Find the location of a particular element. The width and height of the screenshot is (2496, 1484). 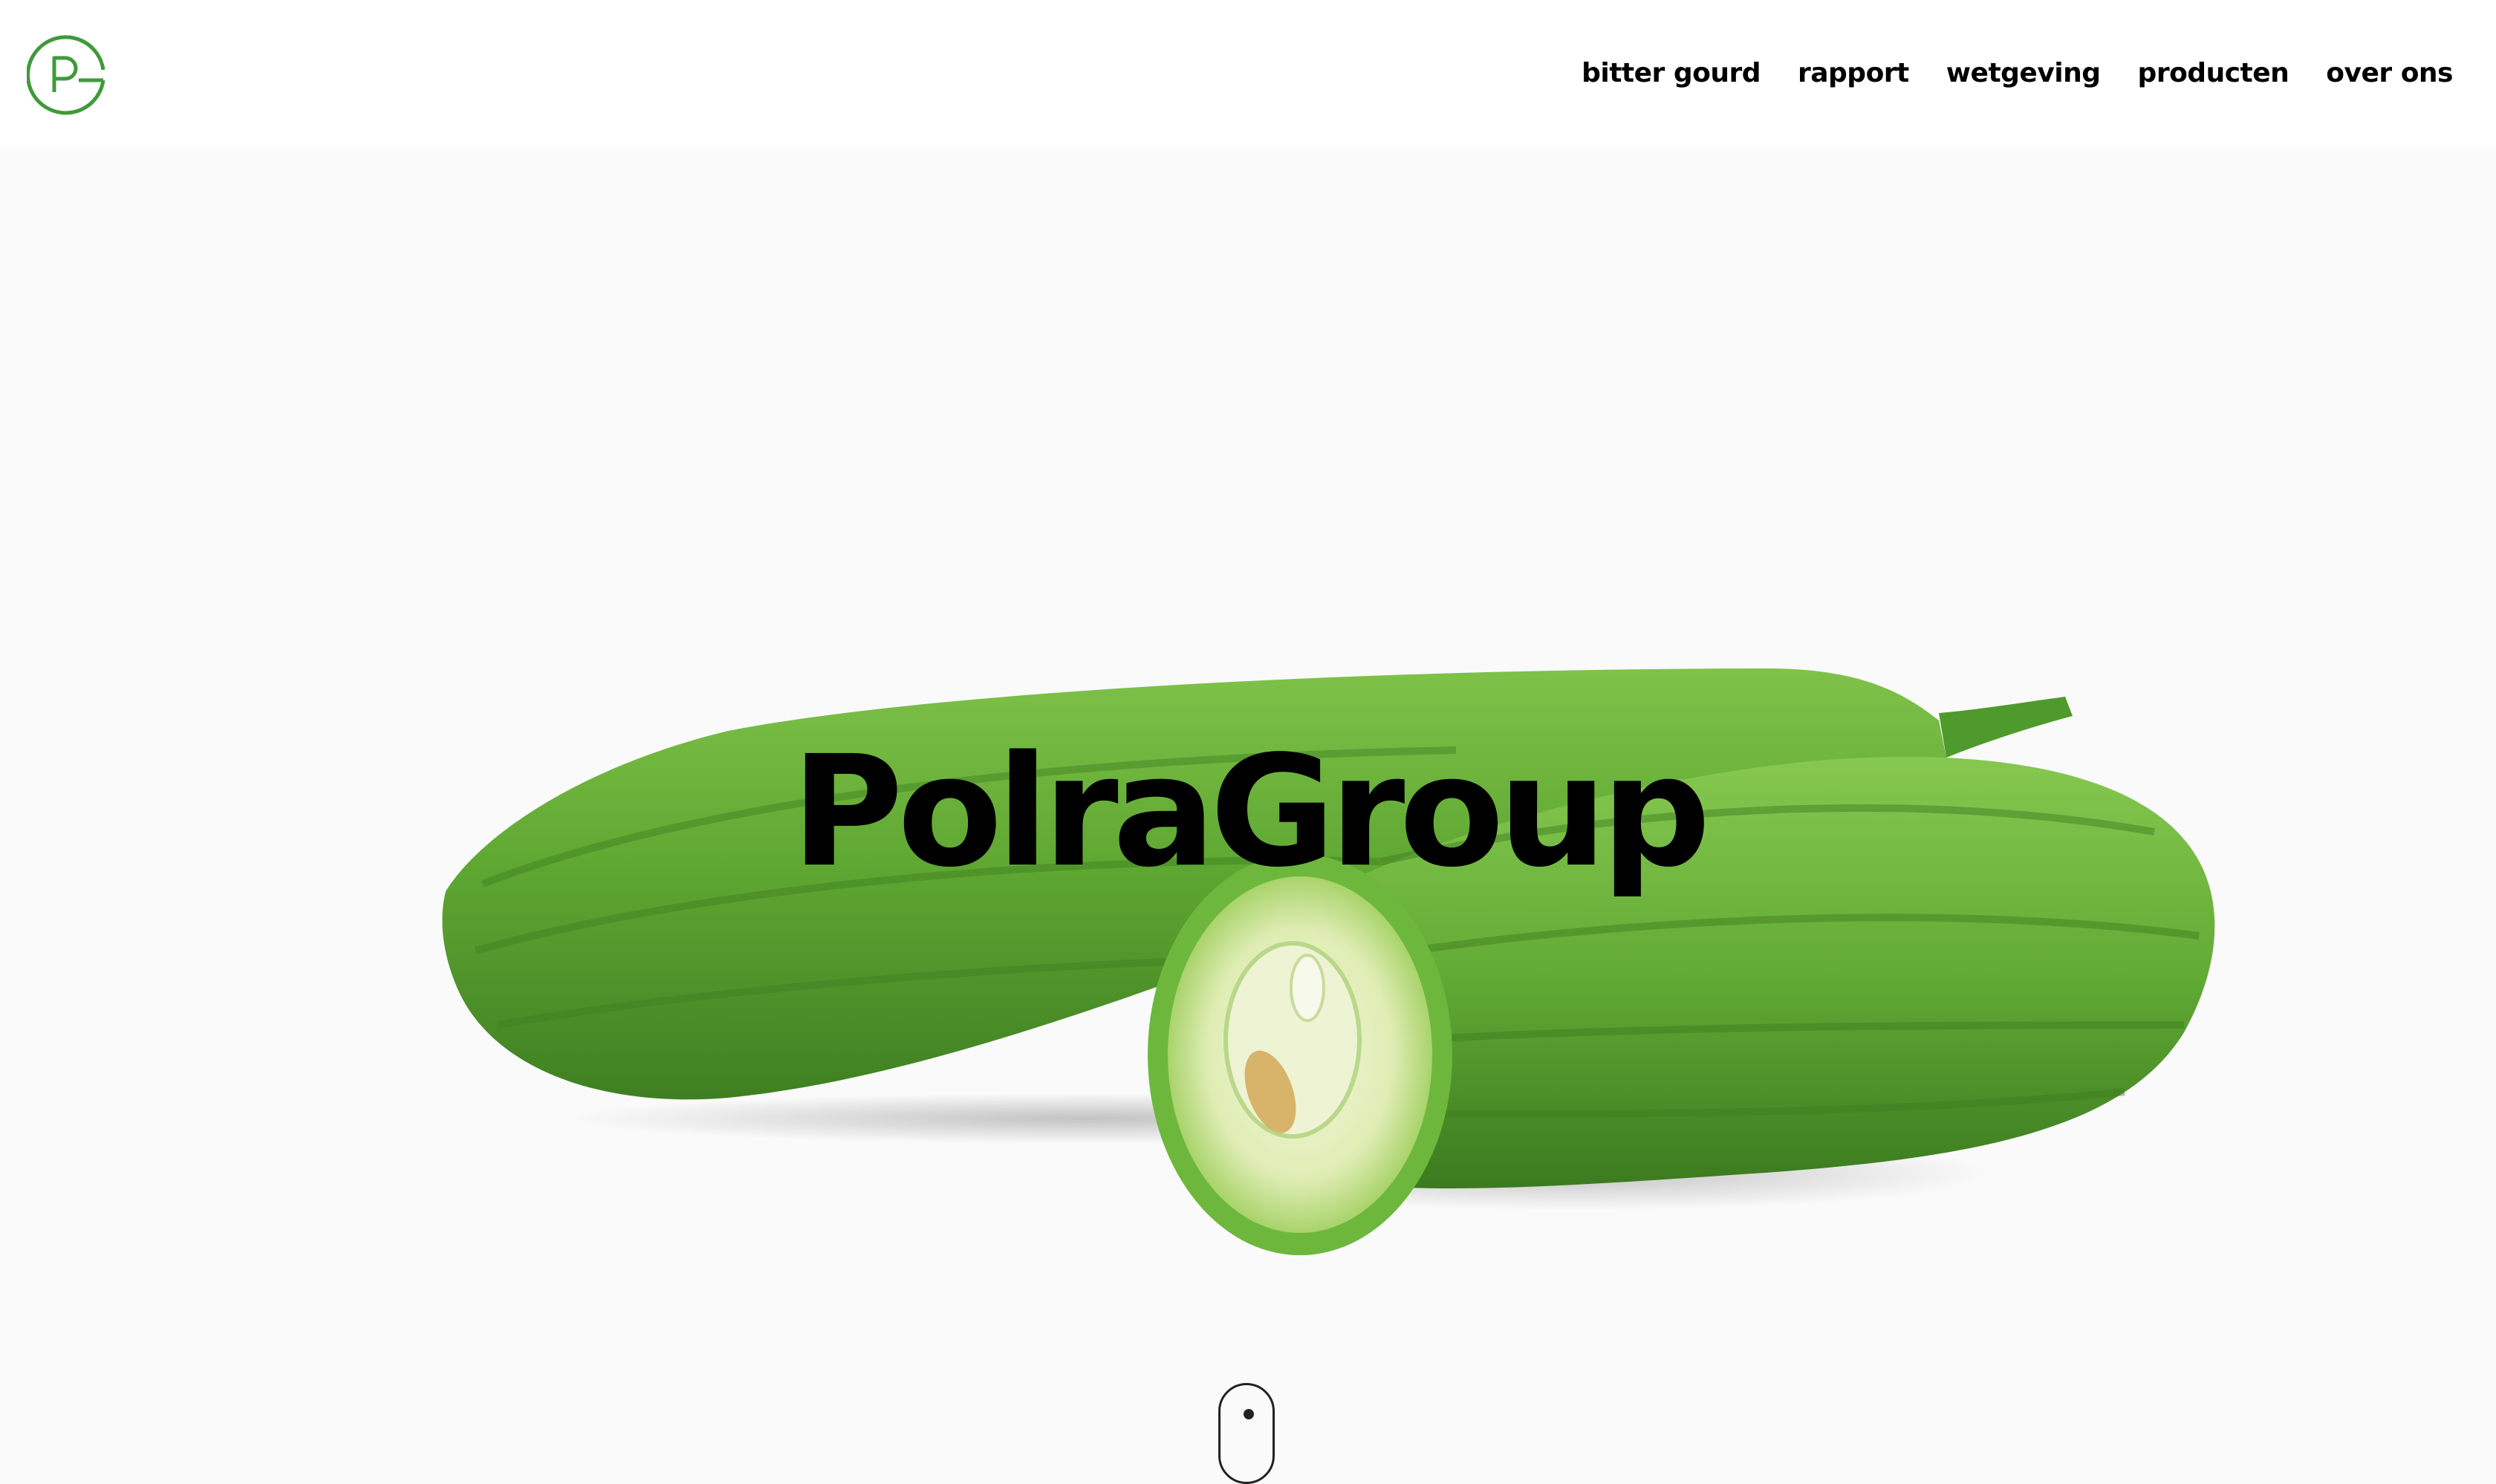

nav-item-wetgeving: wetgeving is located at coordinates (2024, 74).